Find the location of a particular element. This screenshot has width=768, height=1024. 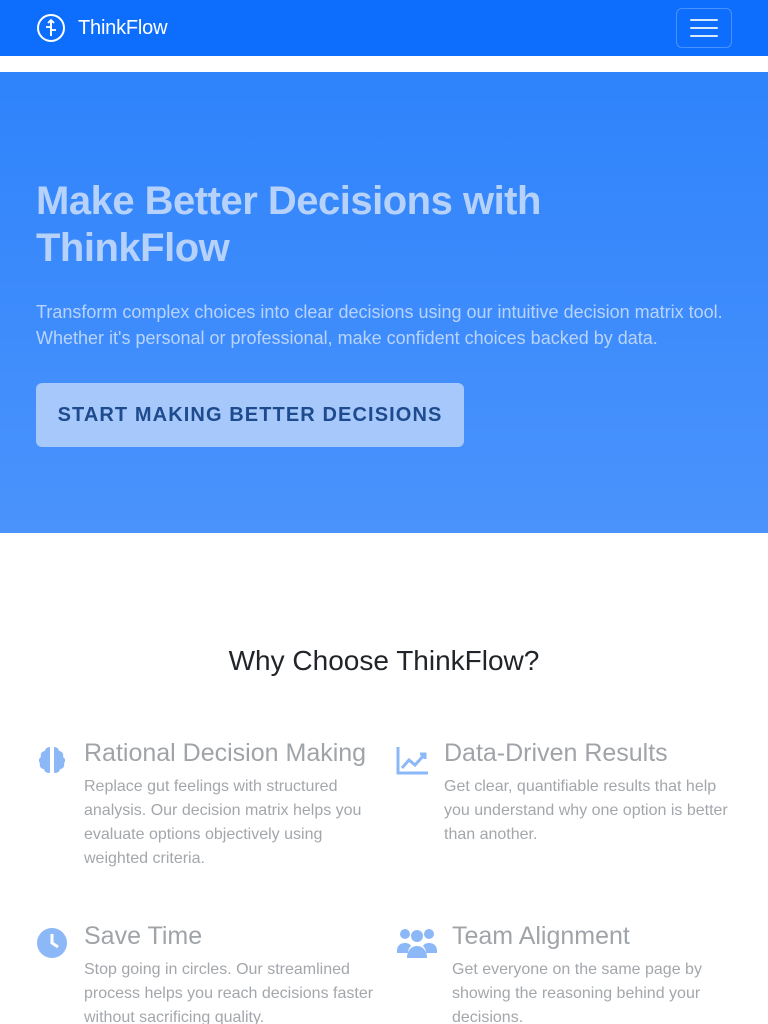

line-chart-icon is located at coordinates (412, 761).